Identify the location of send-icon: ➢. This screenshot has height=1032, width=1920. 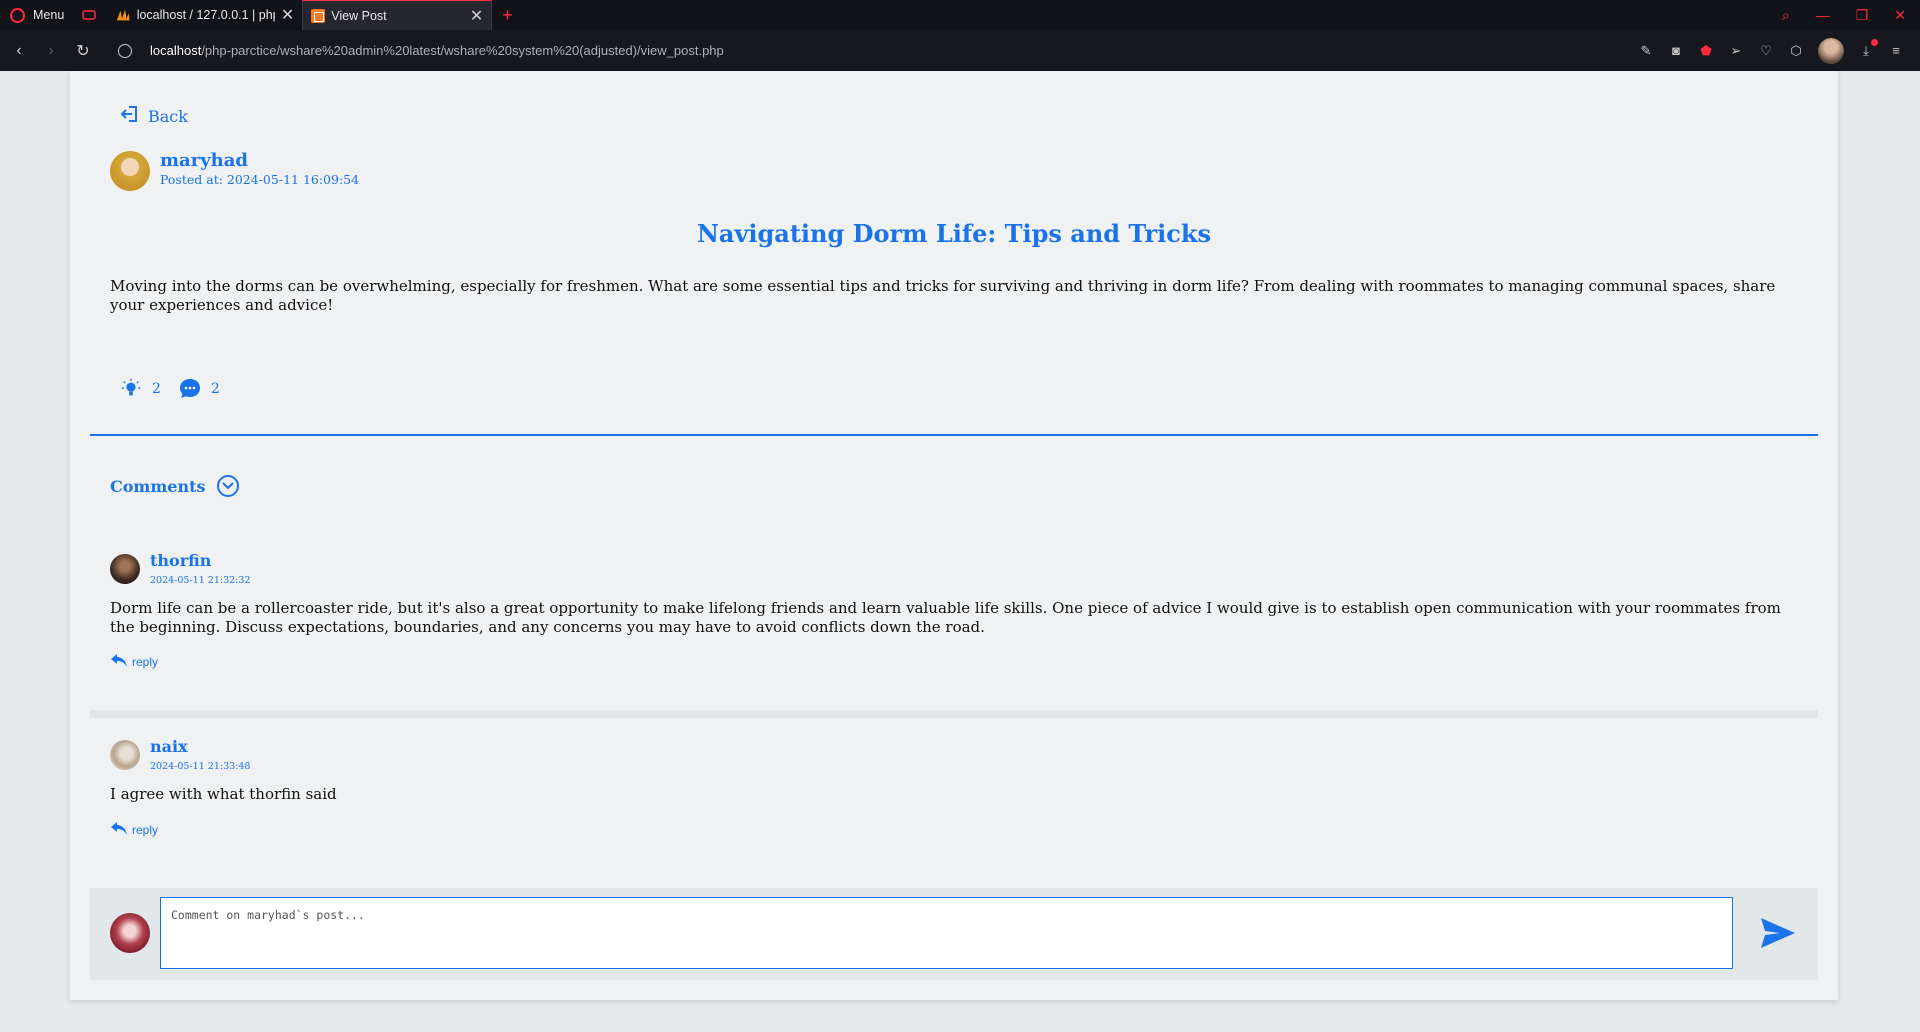
(1736, 51).